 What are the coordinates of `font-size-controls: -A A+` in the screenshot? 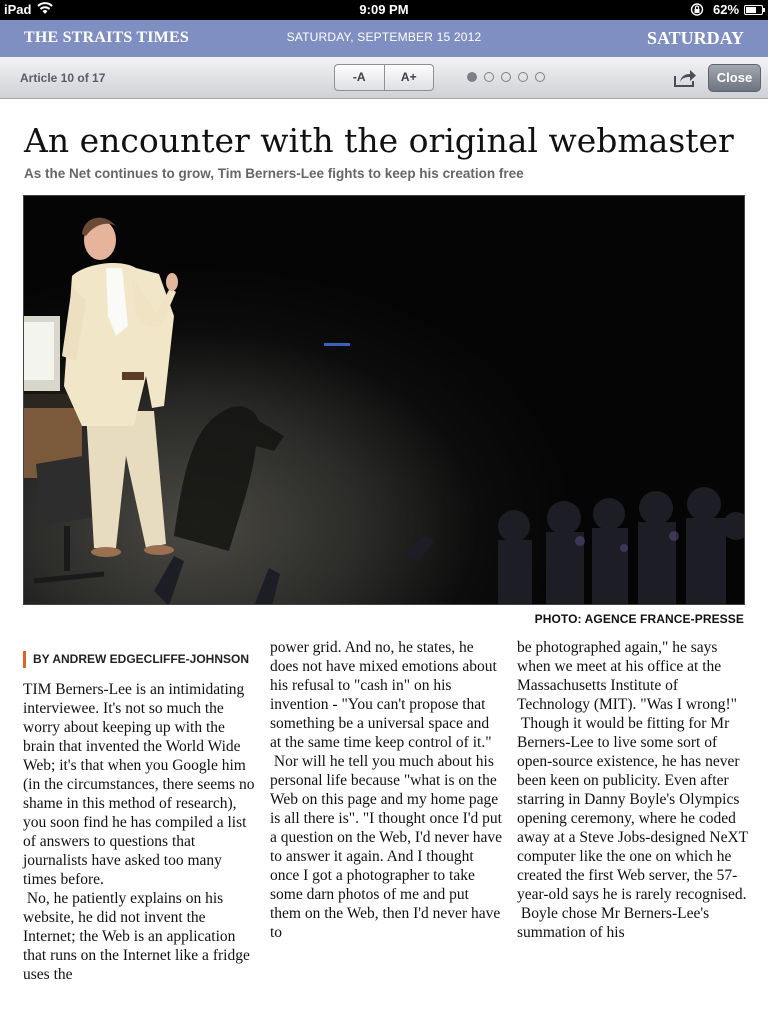 It's located at (384, 77).